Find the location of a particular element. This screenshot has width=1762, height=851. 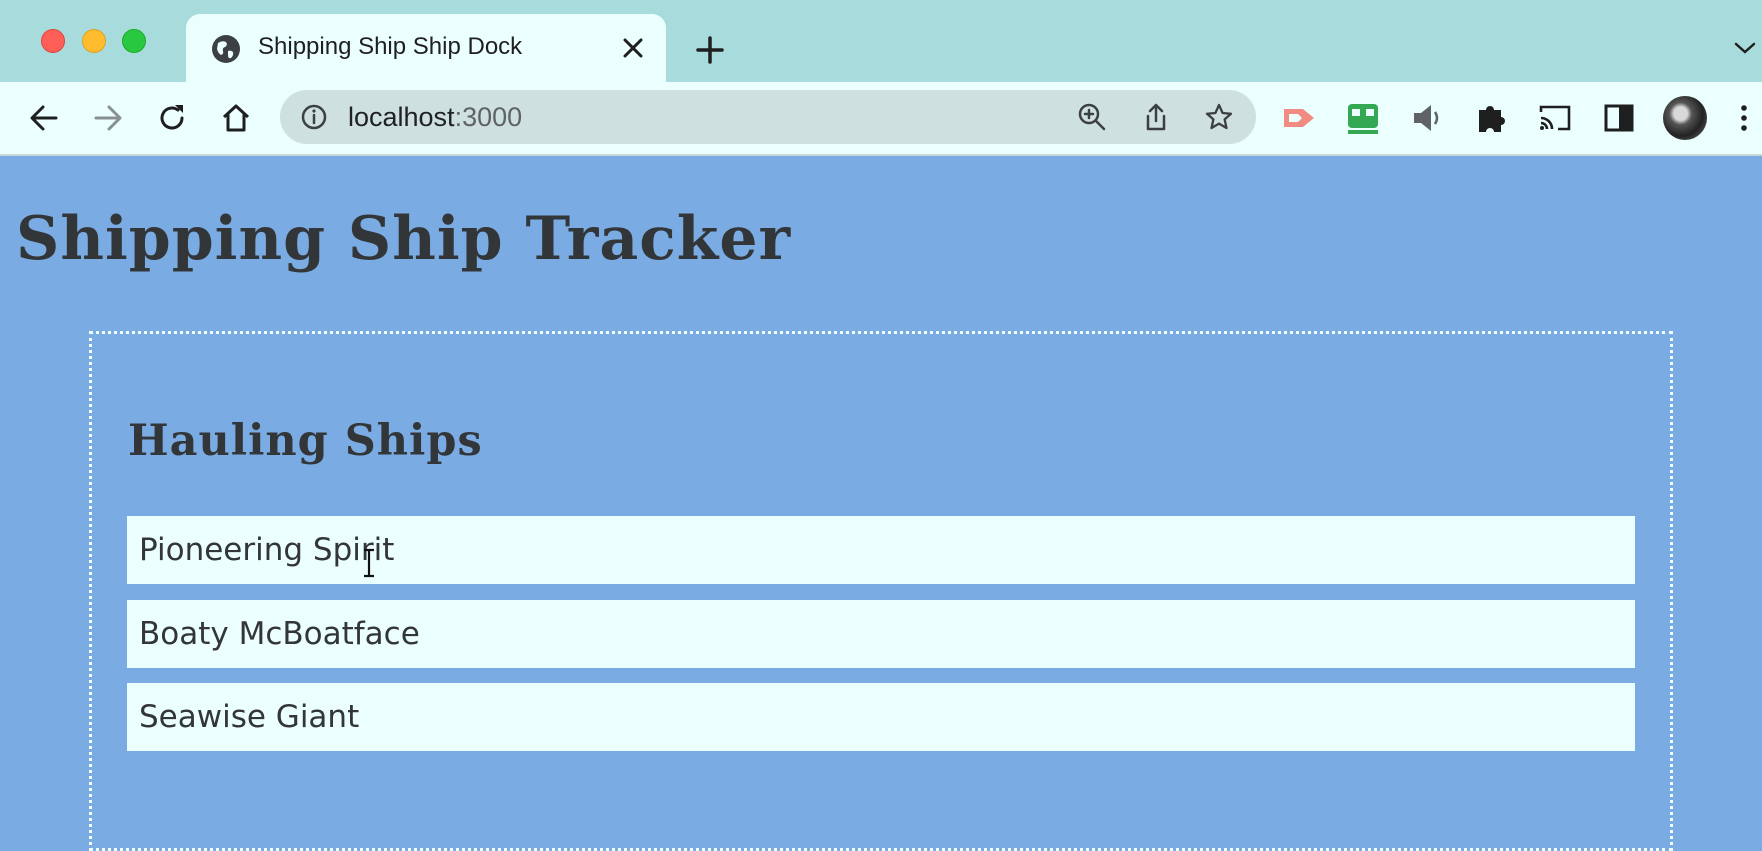

url-text: localhost:3000 is located at coordinates (435, 117).